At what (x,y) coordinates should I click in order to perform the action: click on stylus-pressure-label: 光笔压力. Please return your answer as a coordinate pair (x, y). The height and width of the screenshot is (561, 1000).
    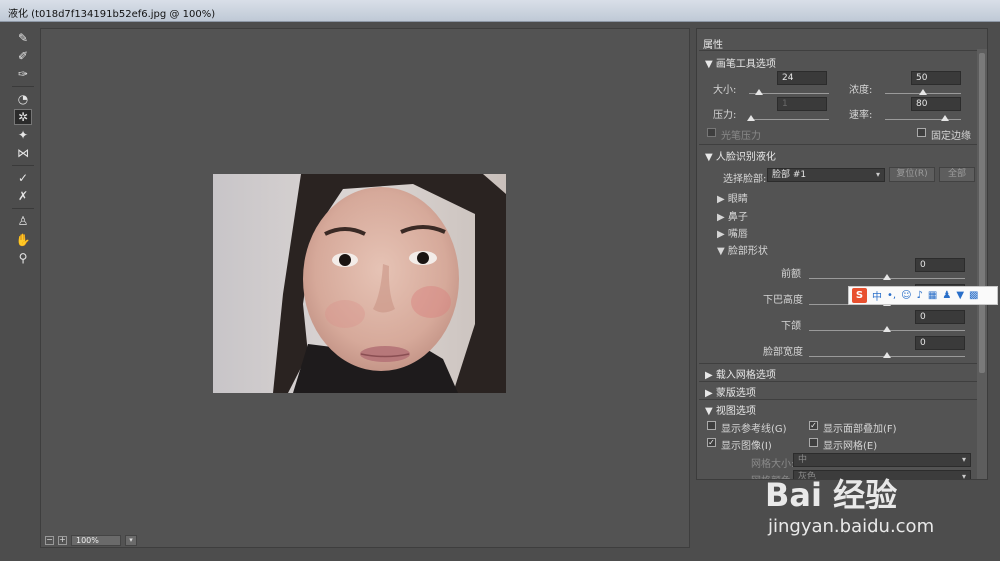
    Looking at the image, I should click on (741, 136).